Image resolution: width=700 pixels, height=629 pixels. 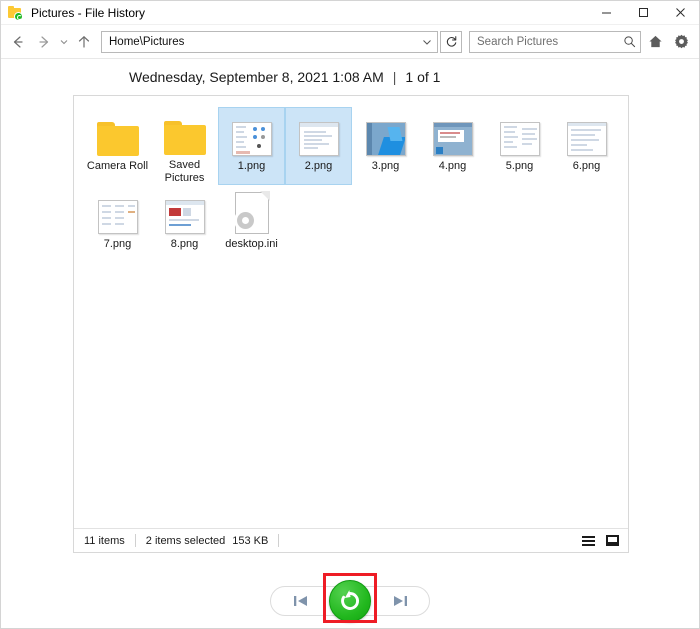 What do you see at coordinates (252, 212) in the screenshot?
I see `config-file-icon` at bounding box center [252, 212].